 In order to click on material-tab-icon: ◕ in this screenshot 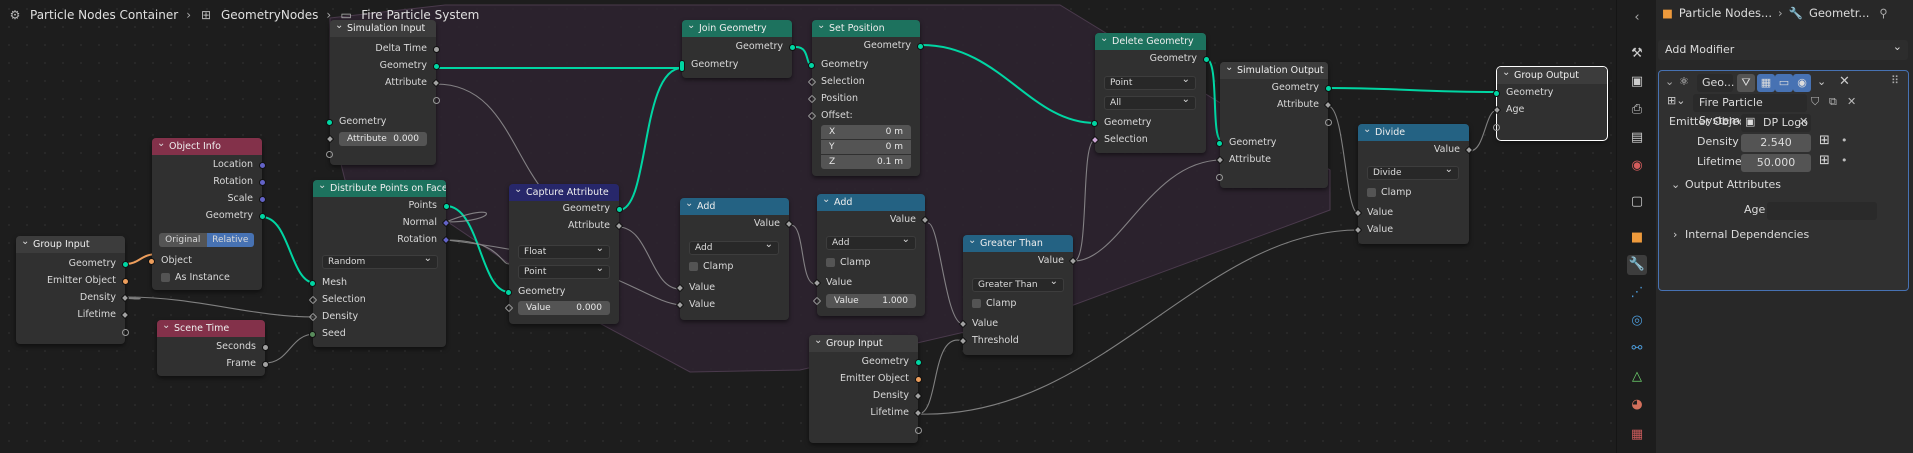, I will do `click(1637, 405)`.